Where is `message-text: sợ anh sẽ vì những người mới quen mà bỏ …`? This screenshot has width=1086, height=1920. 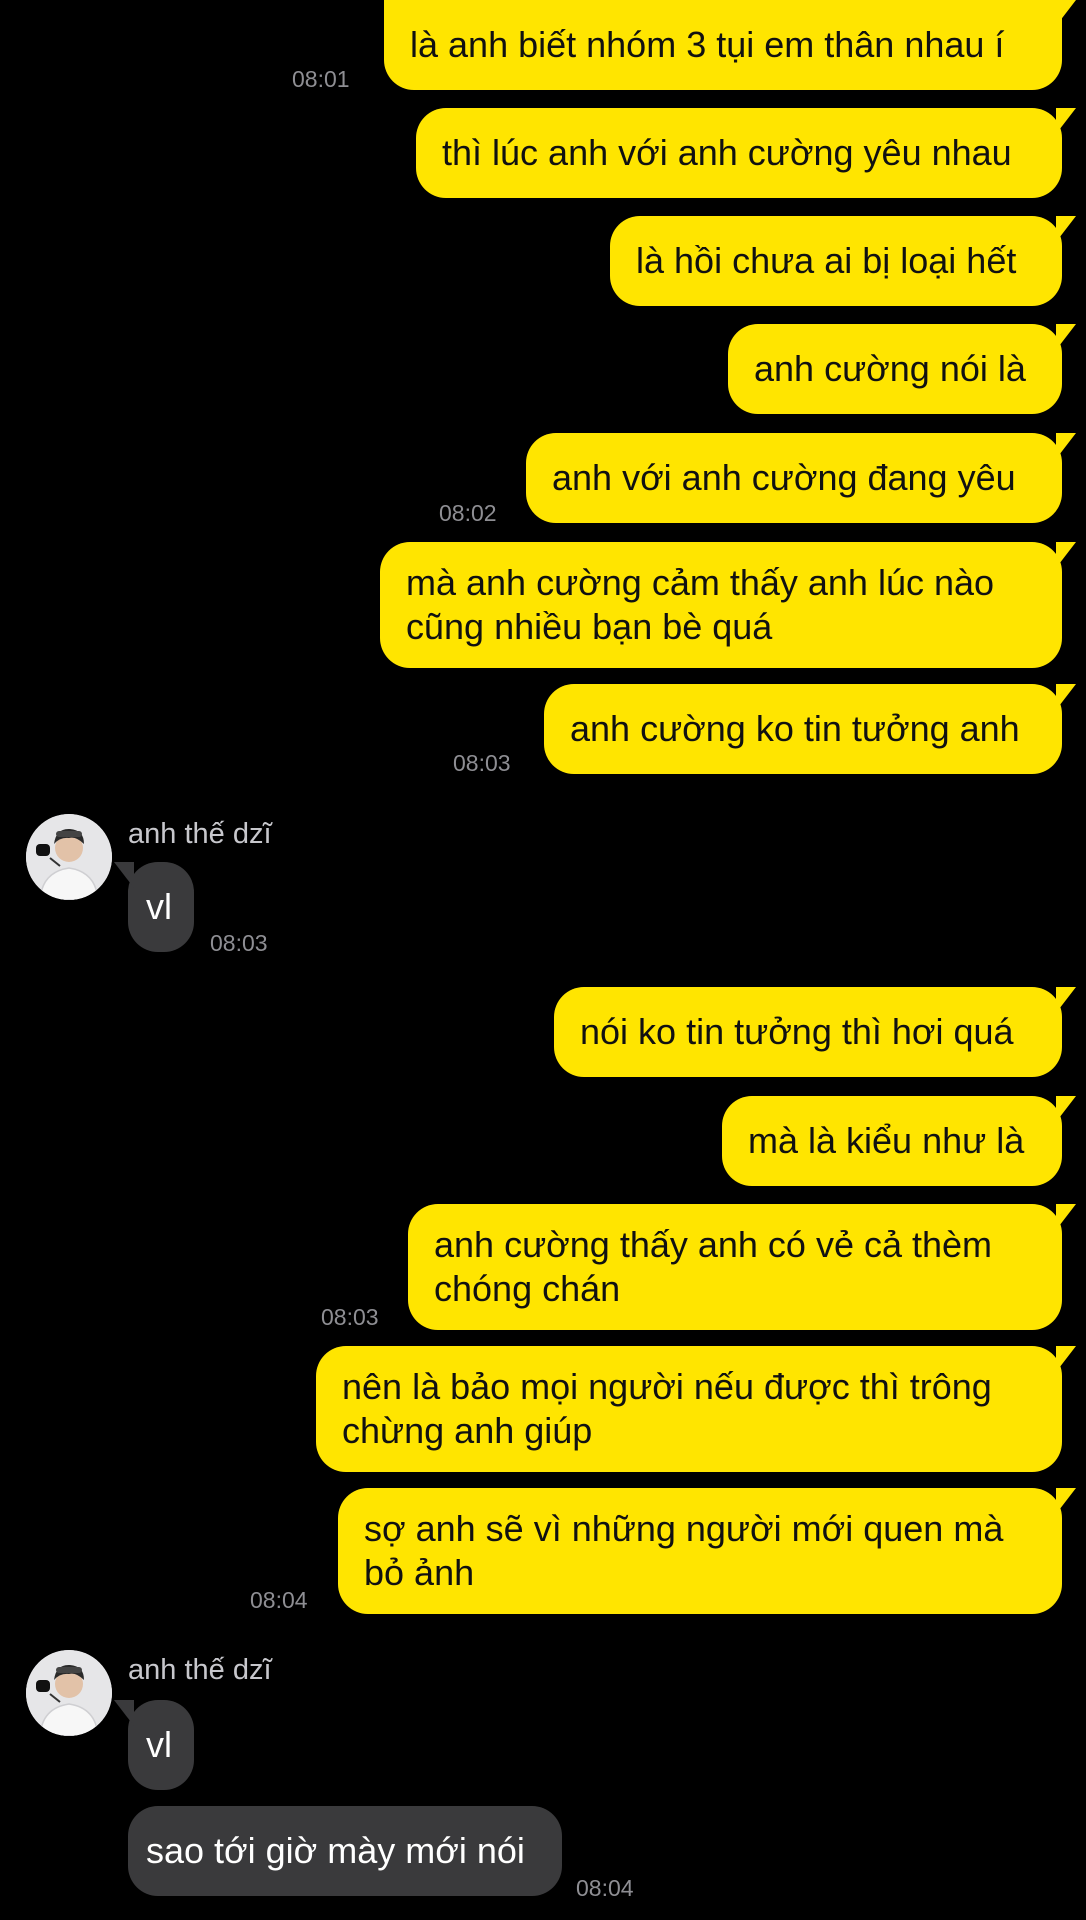
message-text: sợ anh sẽ vì những người mới quen mà bỏ … is located at coordinates (684, 1550).